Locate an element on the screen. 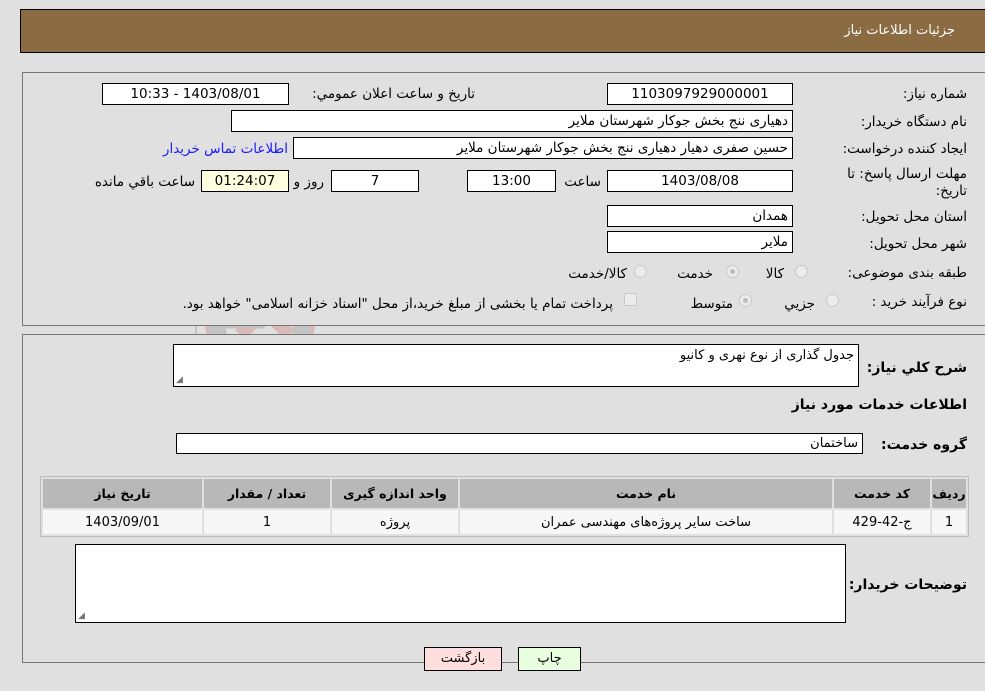  col-need-date: تاريخ نياز is located at coordinates (122, 493).